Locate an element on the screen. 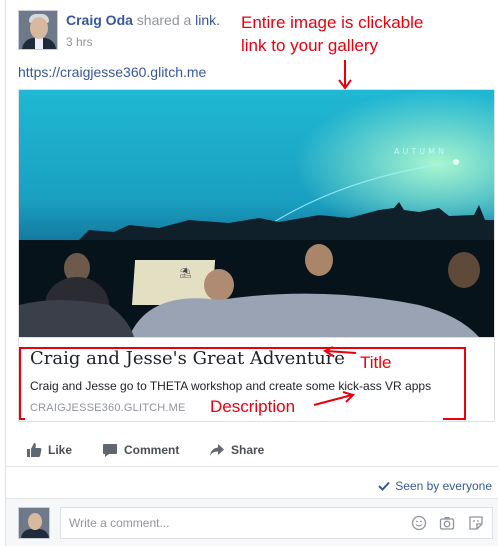 This screenshot has height=546, width=498. comment-composer is located at coordinates (252, 522).